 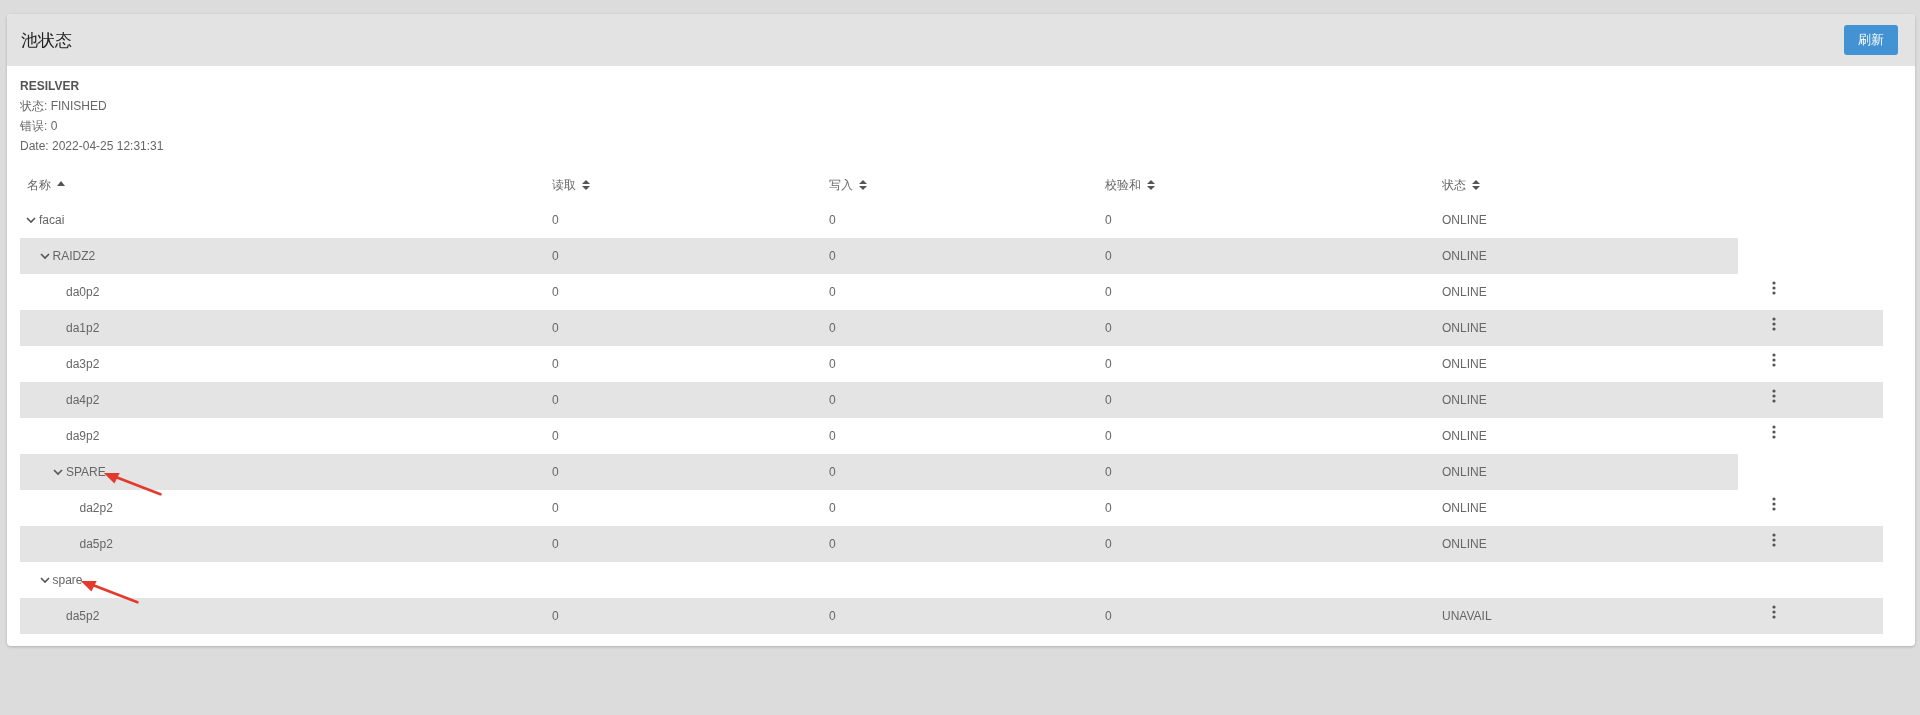 I want to click on scan-title: RESILVER, so click(x=50, y=86).